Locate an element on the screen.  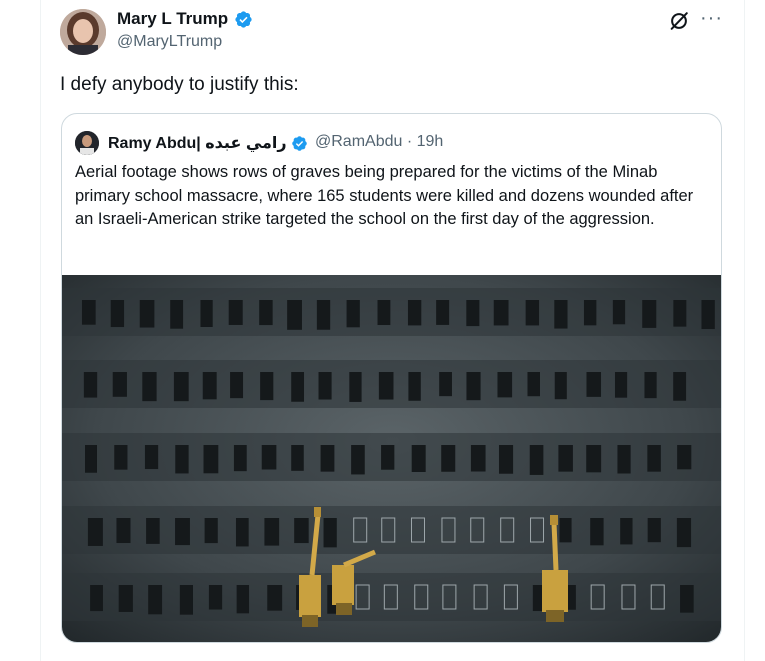
avatar is located at coordinates (83, 32).